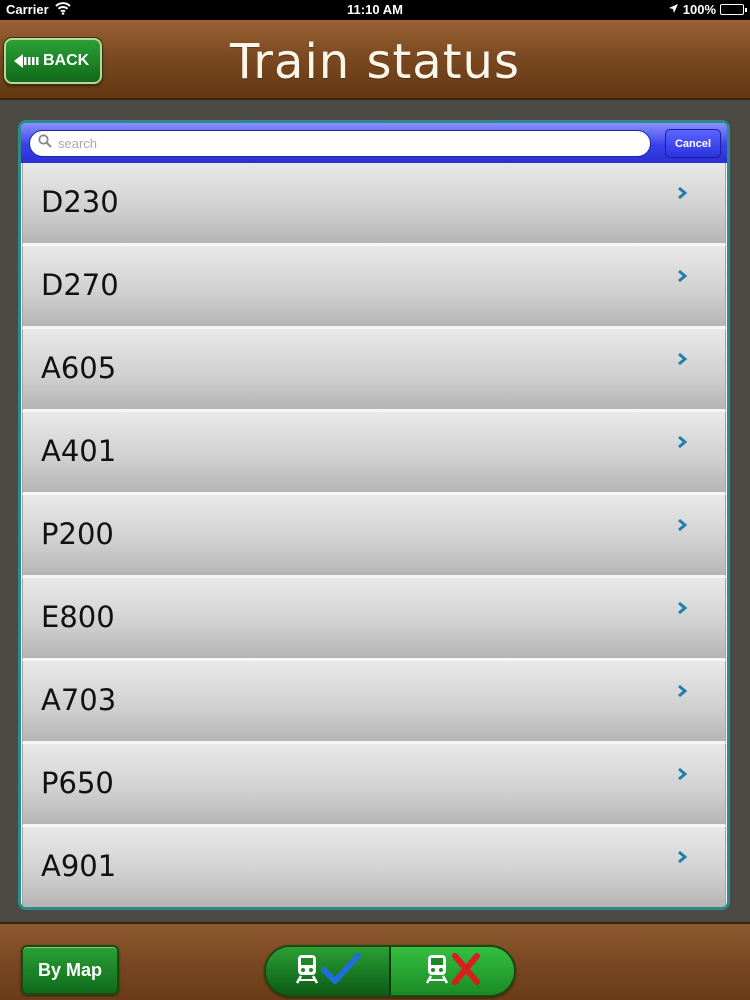 This screenshot has height=1000, width=750. Describe the element at coordinates (374, 287) in the screenshot. I see `list-item: D270` at that location.